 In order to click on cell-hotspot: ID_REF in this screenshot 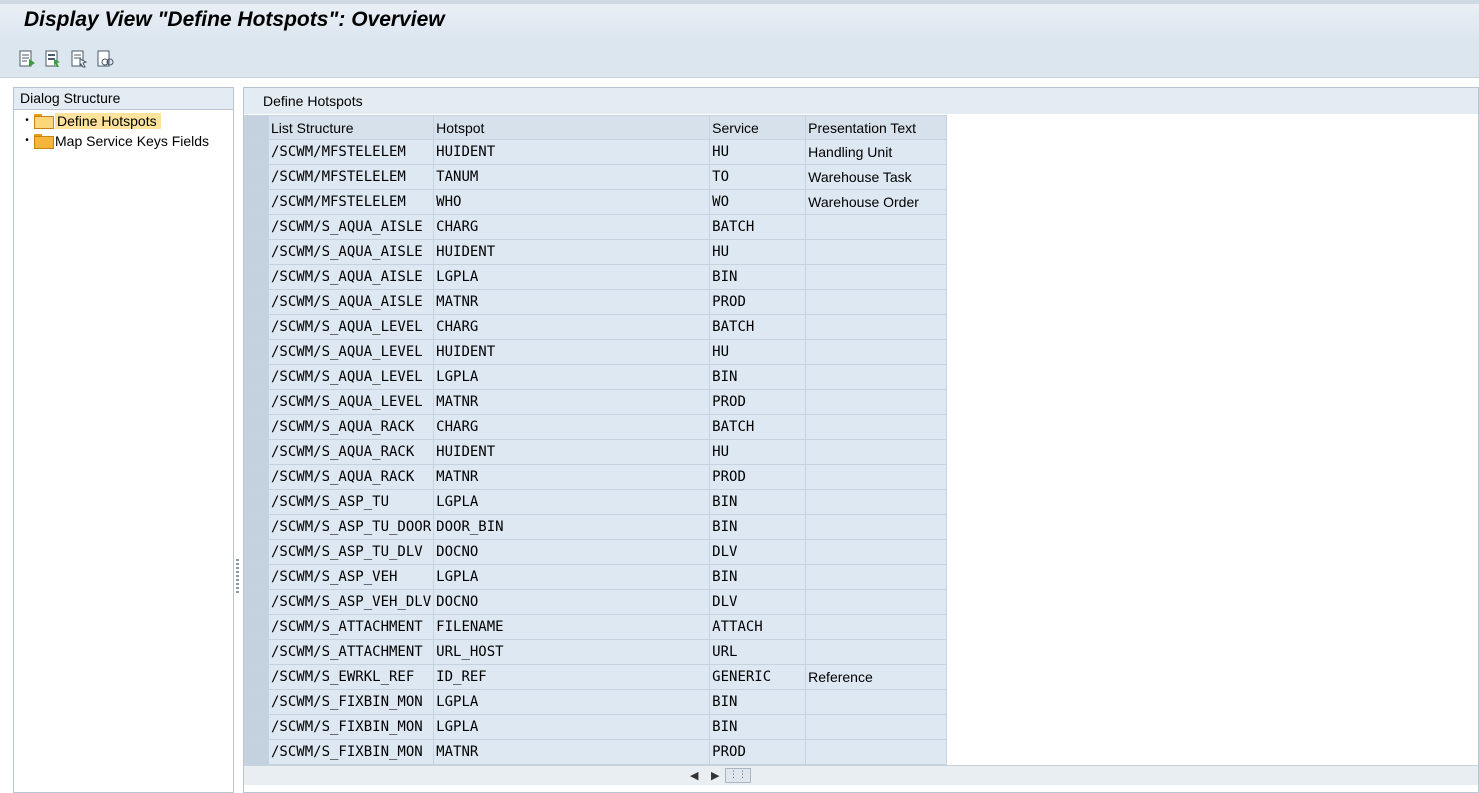, I will do `click(572, 677)`.